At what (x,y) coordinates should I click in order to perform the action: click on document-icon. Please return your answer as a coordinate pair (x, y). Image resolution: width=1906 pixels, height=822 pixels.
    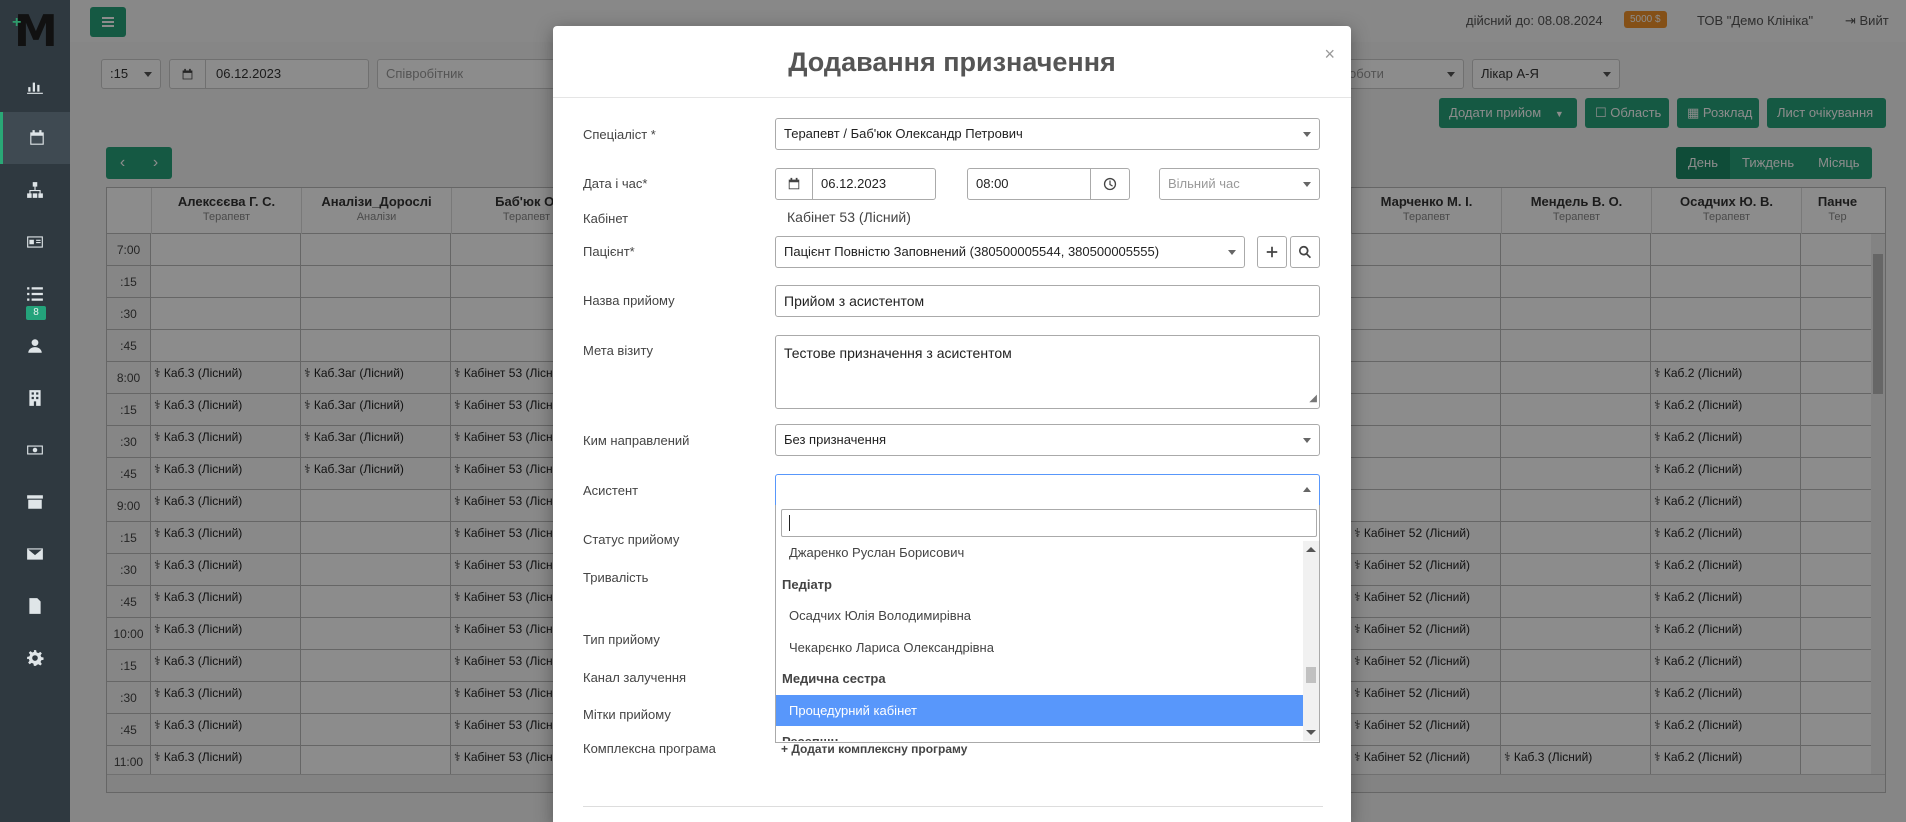
    Looking at the image, I should click on (35, 606).